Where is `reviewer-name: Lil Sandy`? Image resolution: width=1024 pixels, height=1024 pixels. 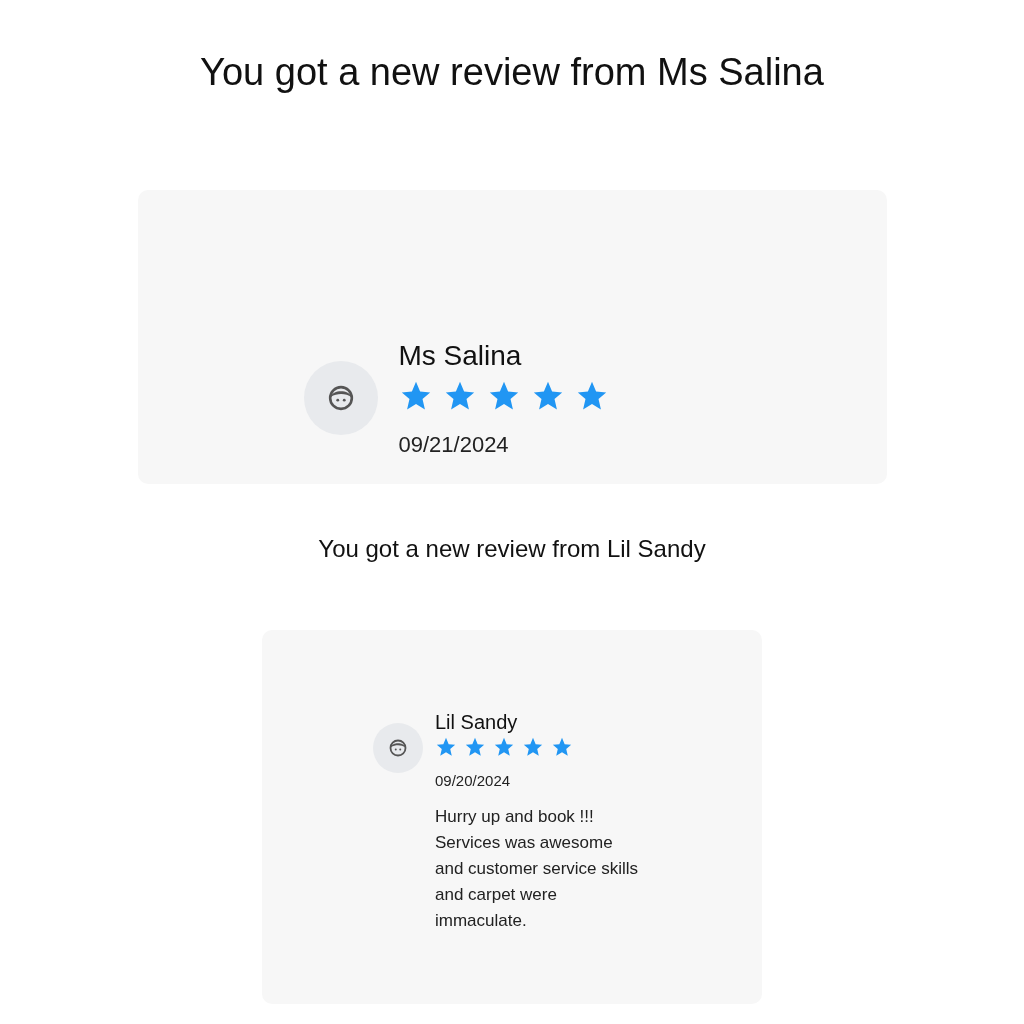
reviewer-name: Lil Sandy is located at coordinates (477, 722).